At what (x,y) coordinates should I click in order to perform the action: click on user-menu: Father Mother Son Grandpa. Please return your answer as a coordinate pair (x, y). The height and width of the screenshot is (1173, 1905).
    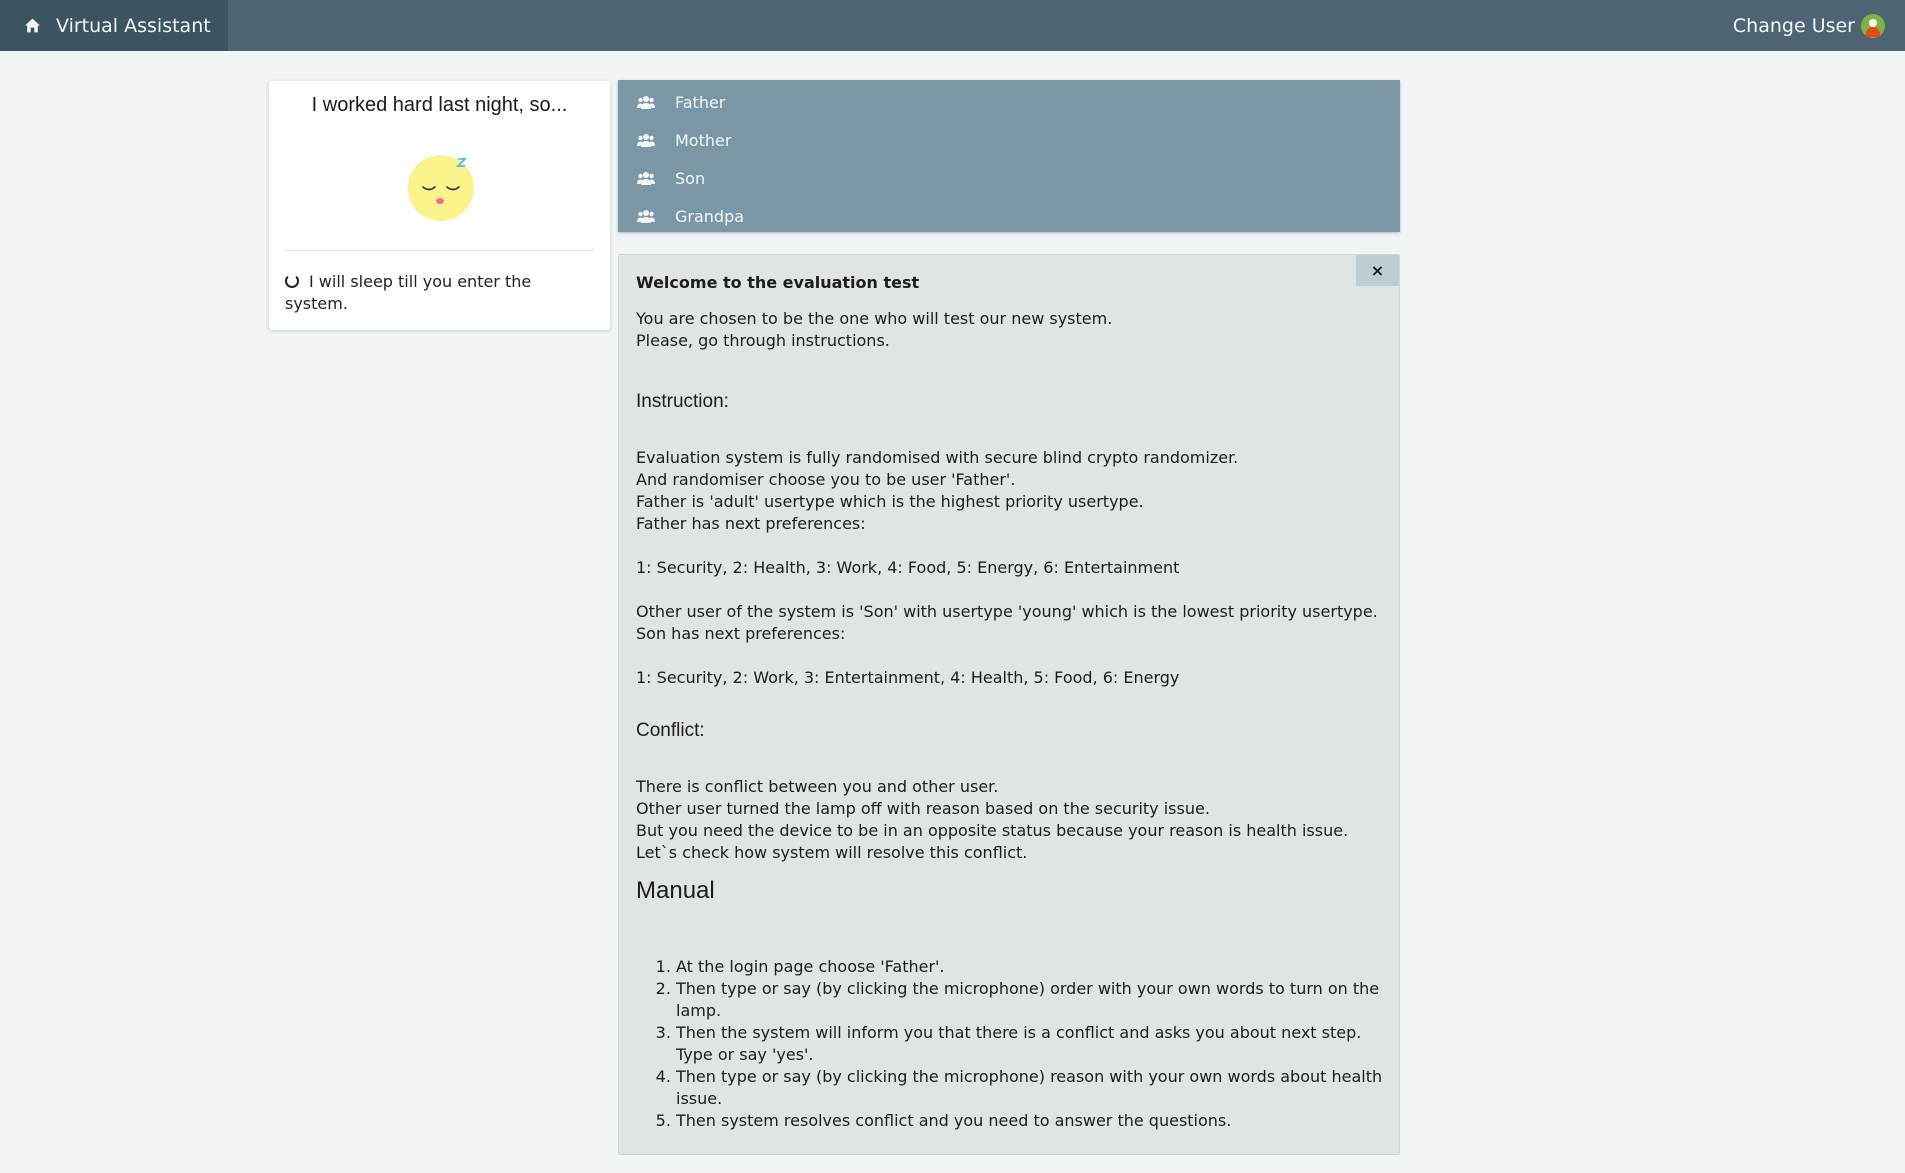
    Looking at the image, I should click on (1009, 156).